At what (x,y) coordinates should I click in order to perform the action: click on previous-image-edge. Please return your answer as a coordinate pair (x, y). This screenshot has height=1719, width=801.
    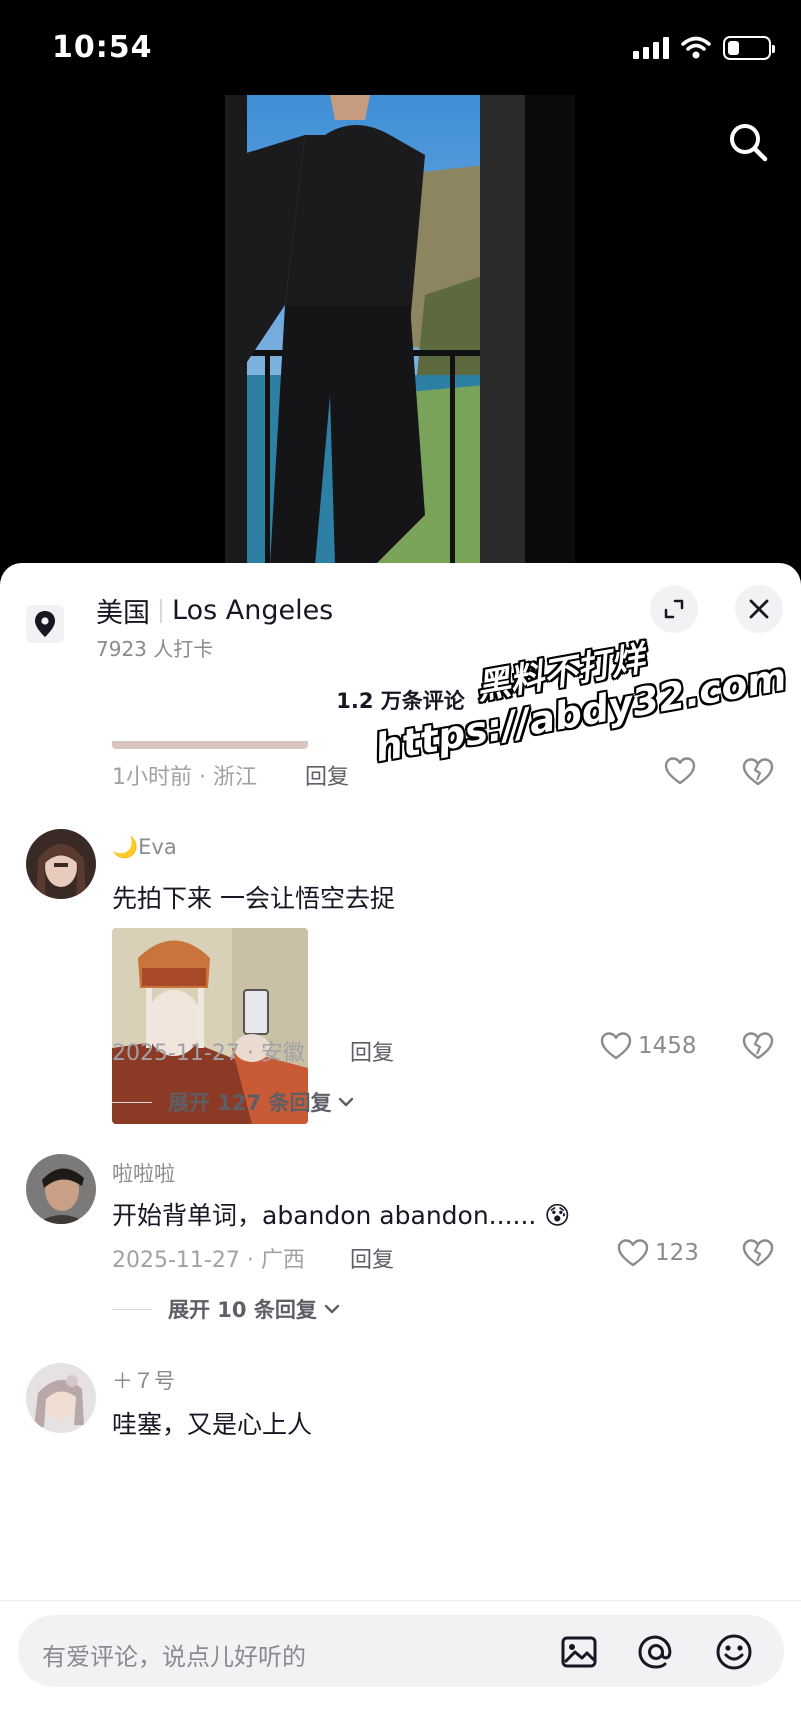
    Looking at the image, I should click on (210, 745).